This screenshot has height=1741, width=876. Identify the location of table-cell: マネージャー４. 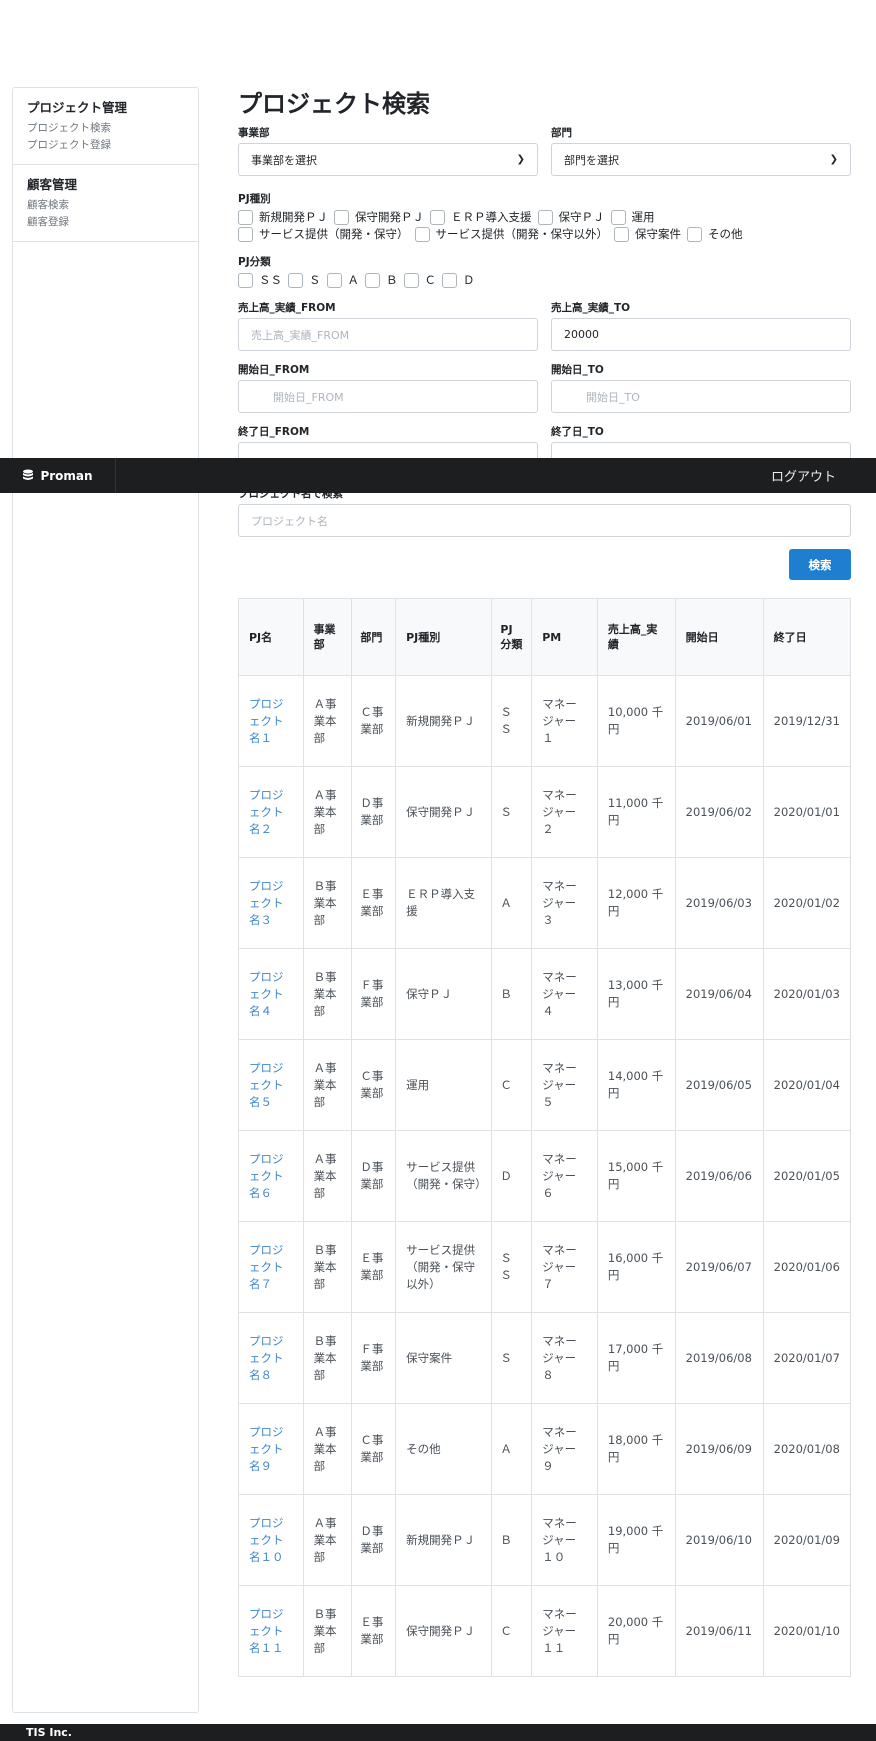
(564, 994).